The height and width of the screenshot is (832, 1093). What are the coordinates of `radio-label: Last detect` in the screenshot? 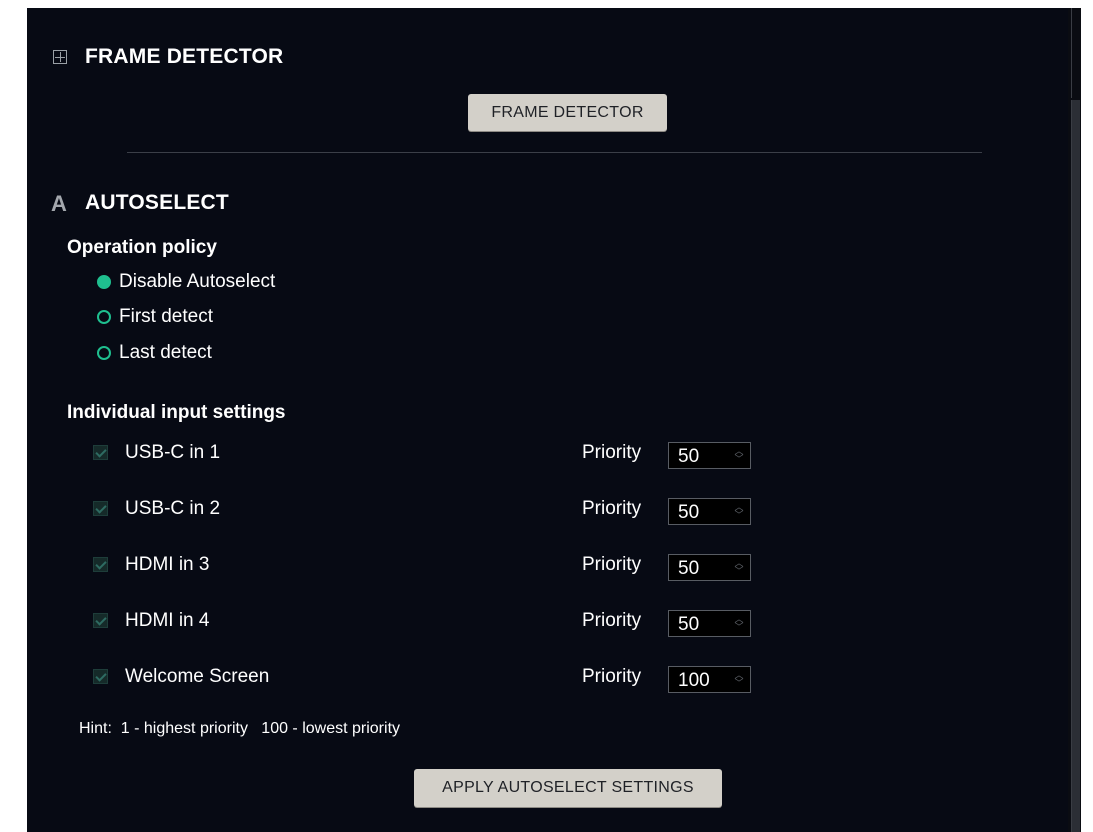 It's located at (165, 352).